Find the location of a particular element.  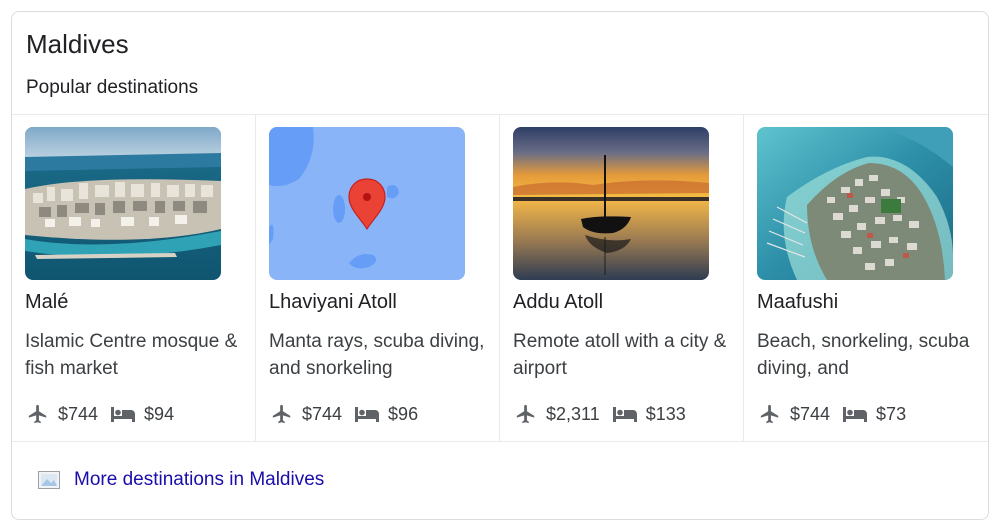

island-aerial-photo is located at coordinates (855, 203).